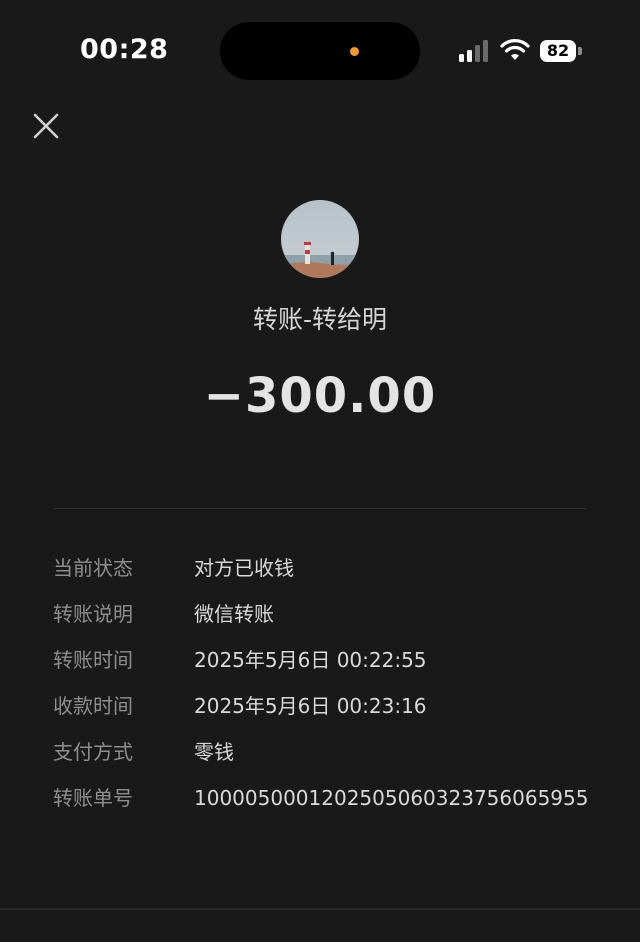 Image resolution: width=640 pixels, height=942 pixels. What do you see at coordinates (323, 576) in the screenshot?
I see `detail-row-status: 当前状态 对方已收钱` at bounding box center [323, 576].